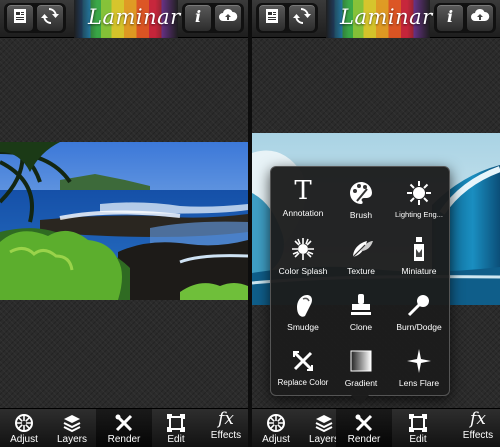 The image size is (500, 447). I want to click on tool-color-splash: Color Splash, so click(303, 261).